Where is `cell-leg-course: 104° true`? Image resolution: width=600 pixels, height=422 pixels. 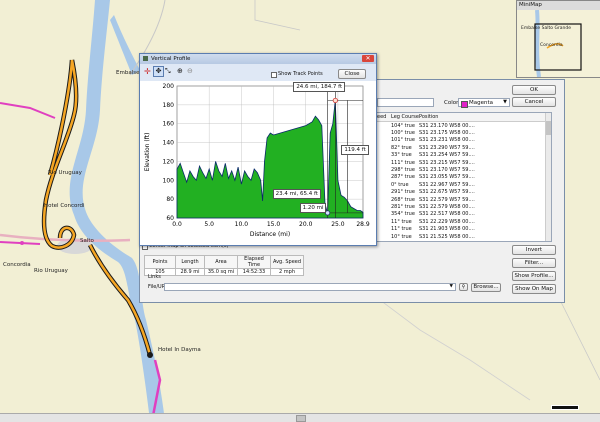
cell-leg-course: 104° true is located at coordinates (403, 125).